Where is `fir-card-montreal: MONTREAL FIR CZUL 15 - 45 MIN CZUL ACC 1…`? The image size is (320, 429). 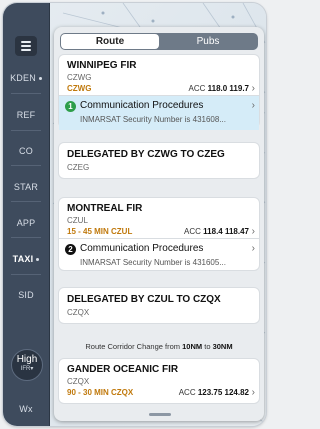 fir-card-montreal: MONTREAL FIR CZUL 15 - 45 MIN CZUL ACC 1… is located at coordinates (159, 234).